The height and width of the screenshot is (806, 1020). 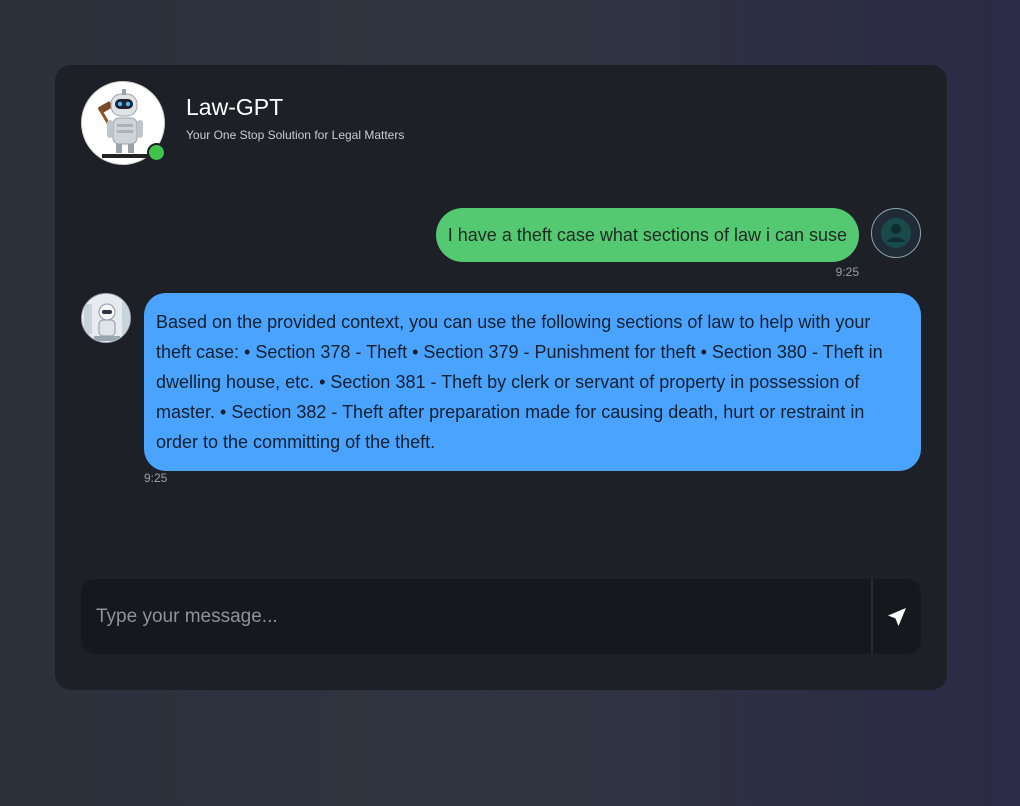 What do you see at coordinates (156, 478) in the screenshot?
I see `bot-message-time: 9:25` at bounding box center [156, 478].